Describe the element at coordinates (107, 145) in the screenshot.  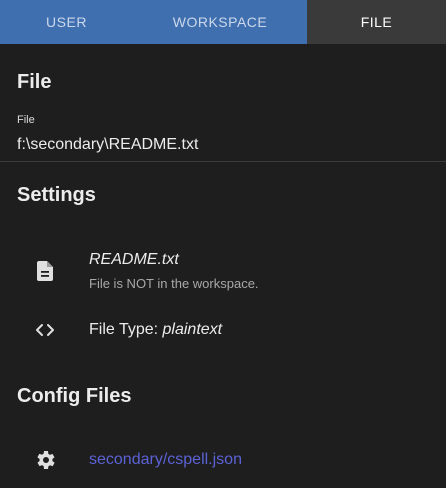
I see `file-path-field: f:\secondary\README.txt` at that location.